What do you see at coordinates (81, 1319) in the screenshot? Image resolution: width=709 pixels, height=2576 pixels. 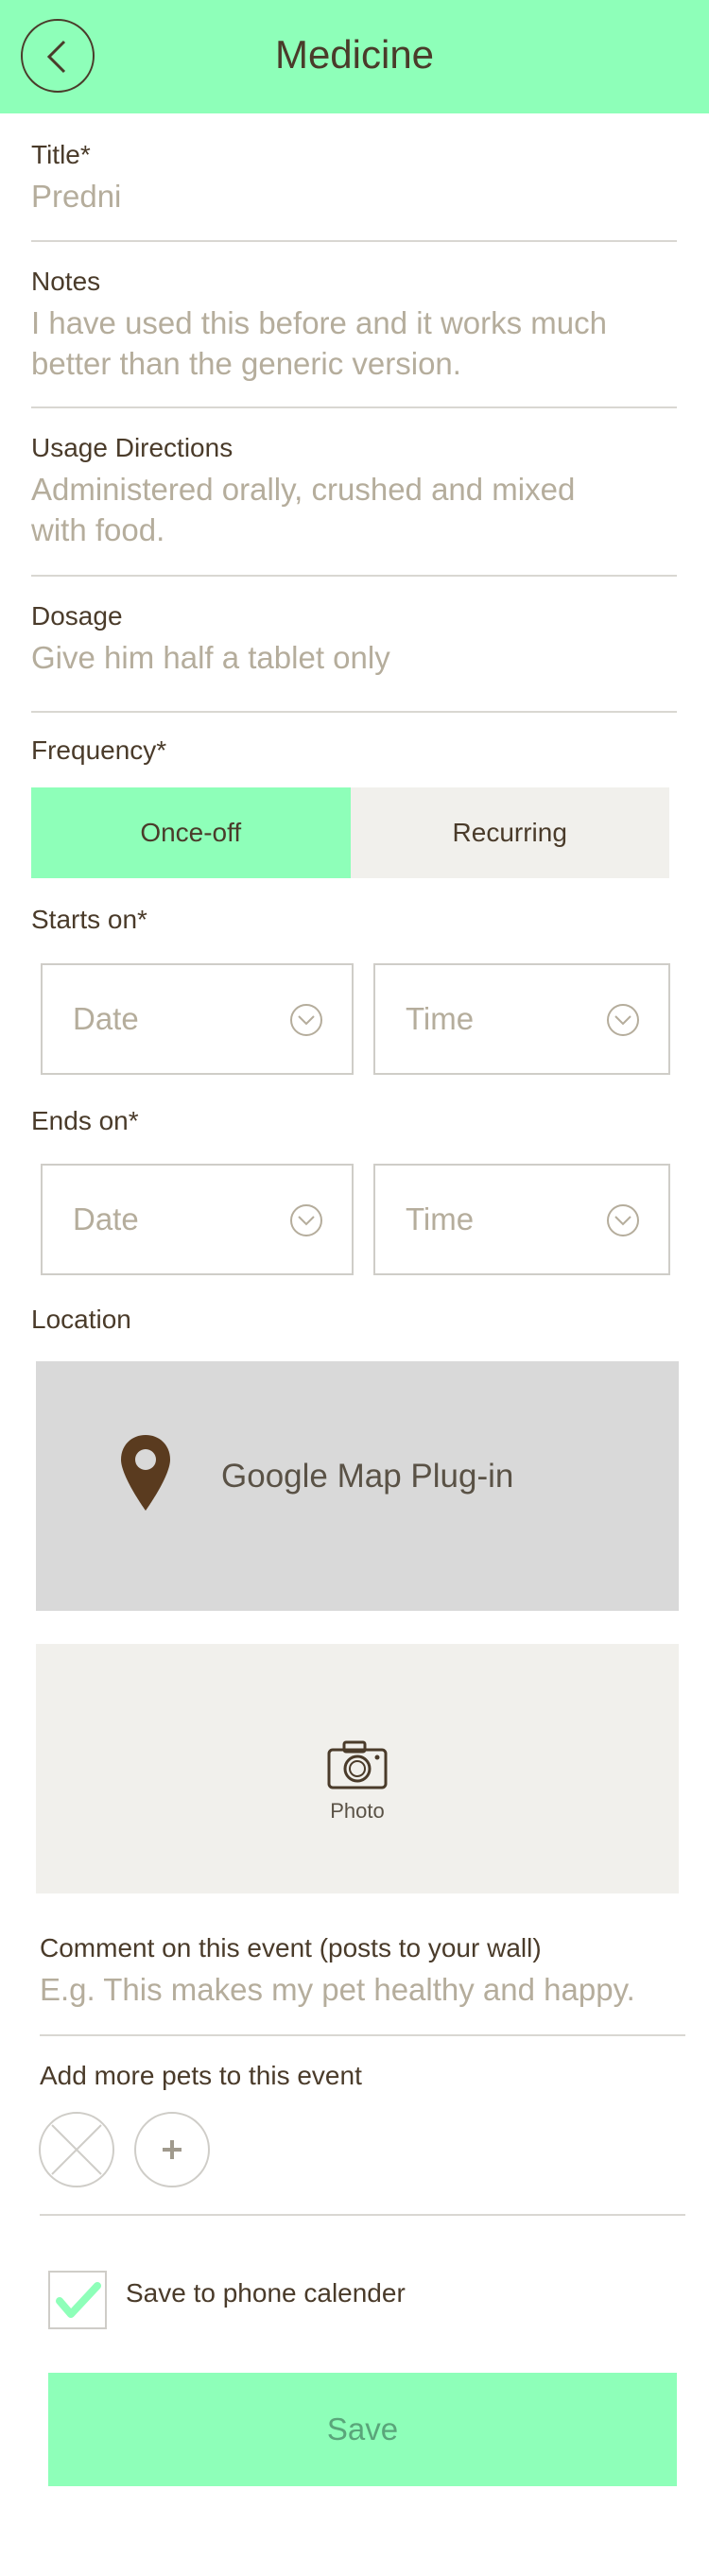 I see `location-label: Location` at bounding box center [81, 1319].